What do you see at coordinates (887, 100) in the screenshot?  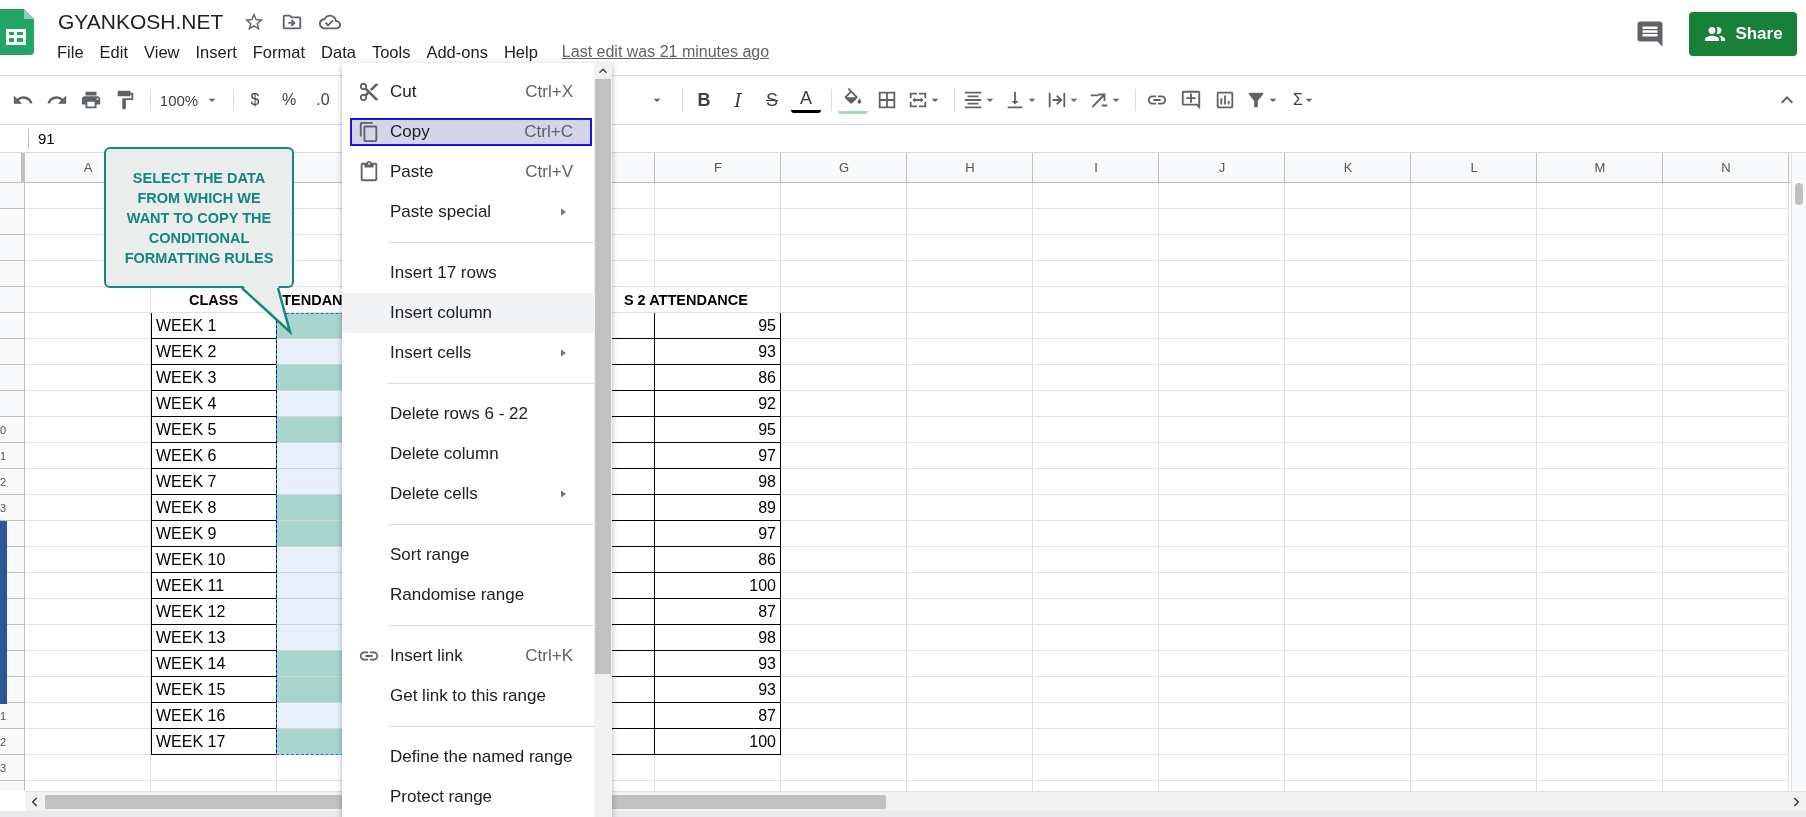 I see `borders-icon` at bounding box center [887, 100].